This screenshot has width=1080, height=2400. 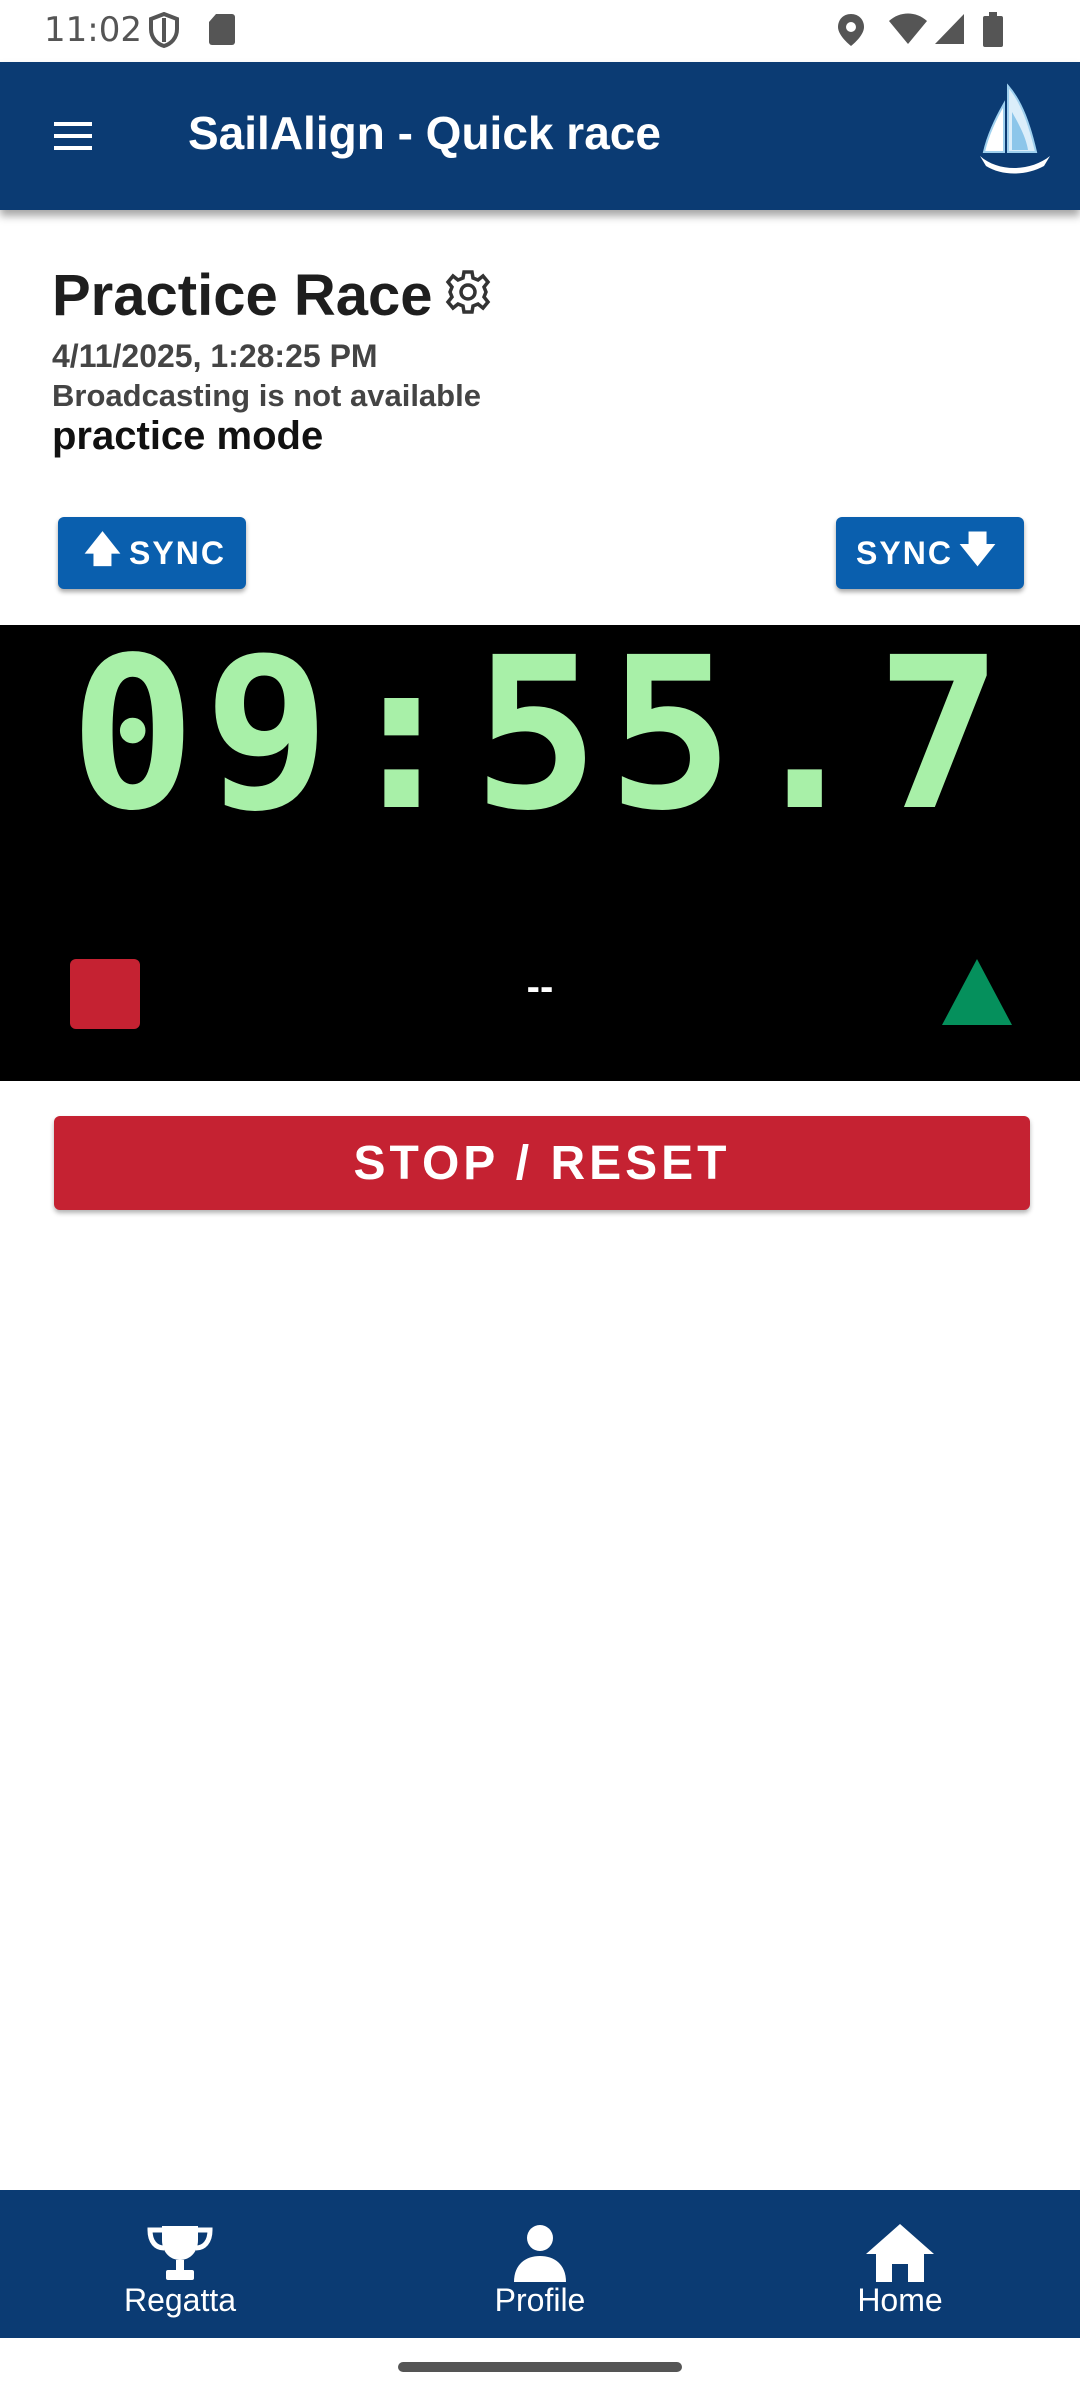 I want to click on nav-item-regatta: Regatta, so click(x=180, y=2264).